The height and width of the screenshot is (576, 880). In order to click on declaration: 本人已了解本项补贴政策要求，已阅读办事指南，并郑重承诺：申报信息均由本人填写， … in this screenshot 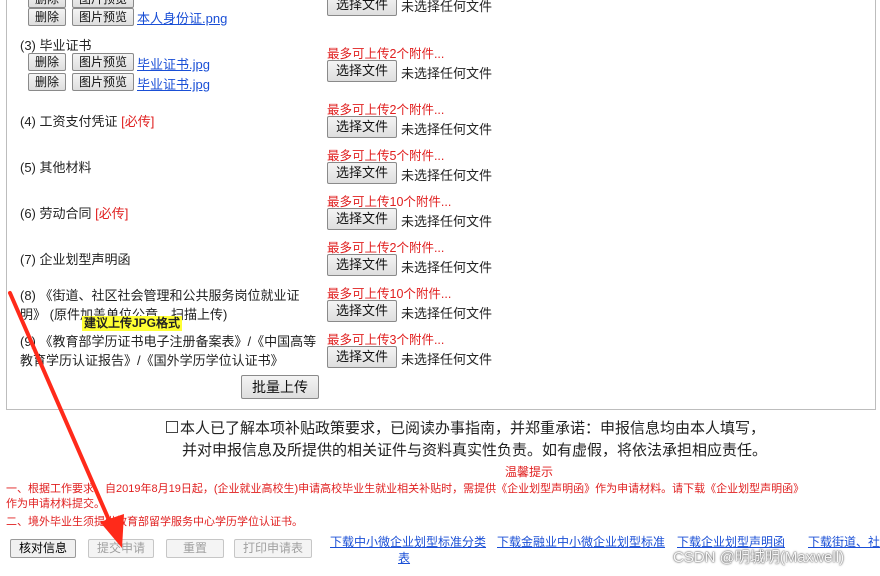, I will do `click(491, 440)`.